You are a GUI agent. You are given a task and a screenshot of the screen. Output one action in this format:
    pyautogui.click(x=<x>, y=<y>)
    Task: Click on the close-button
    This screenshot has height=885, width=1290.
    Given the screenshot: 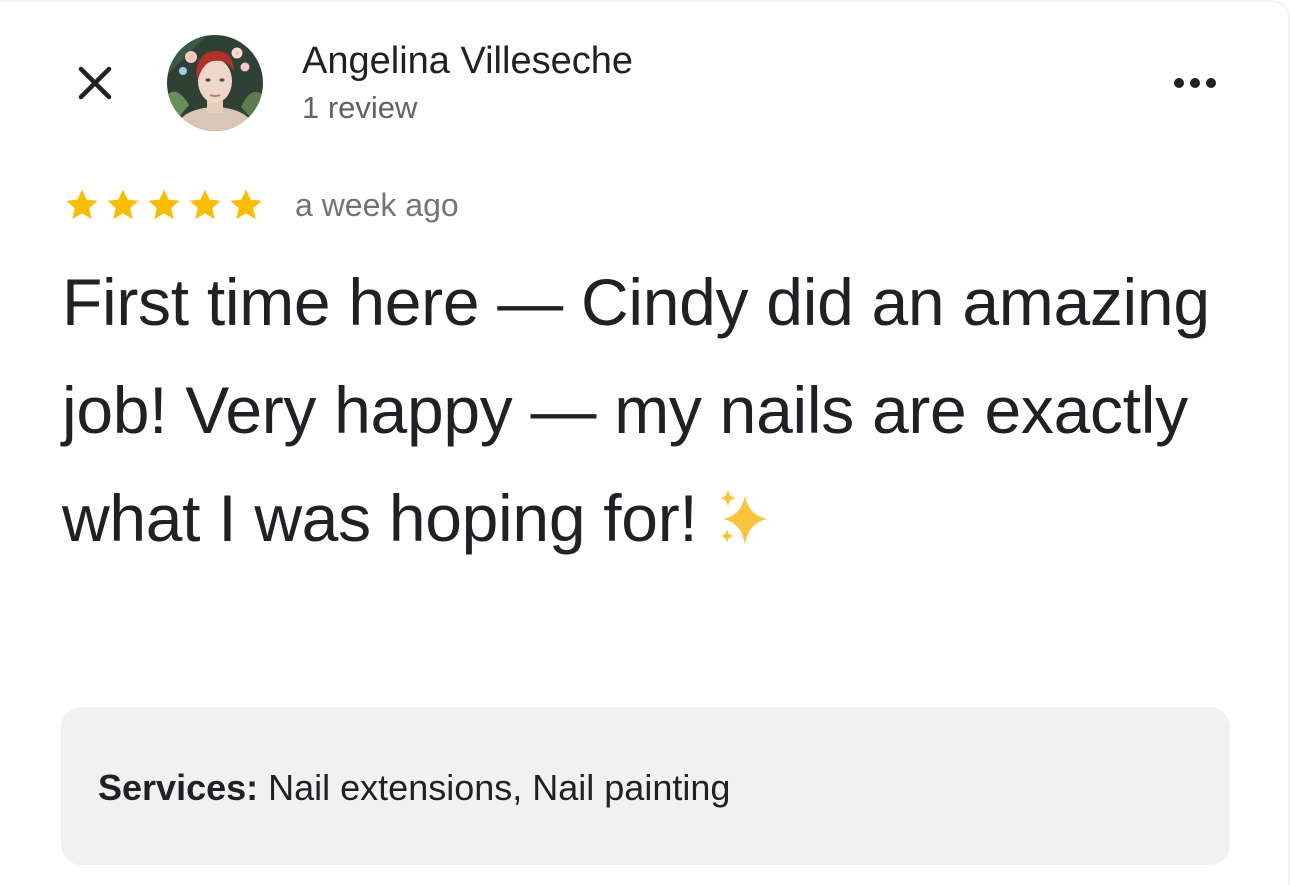 What is the action you would take?
    pyautogui.click(x=95, y=83)
    